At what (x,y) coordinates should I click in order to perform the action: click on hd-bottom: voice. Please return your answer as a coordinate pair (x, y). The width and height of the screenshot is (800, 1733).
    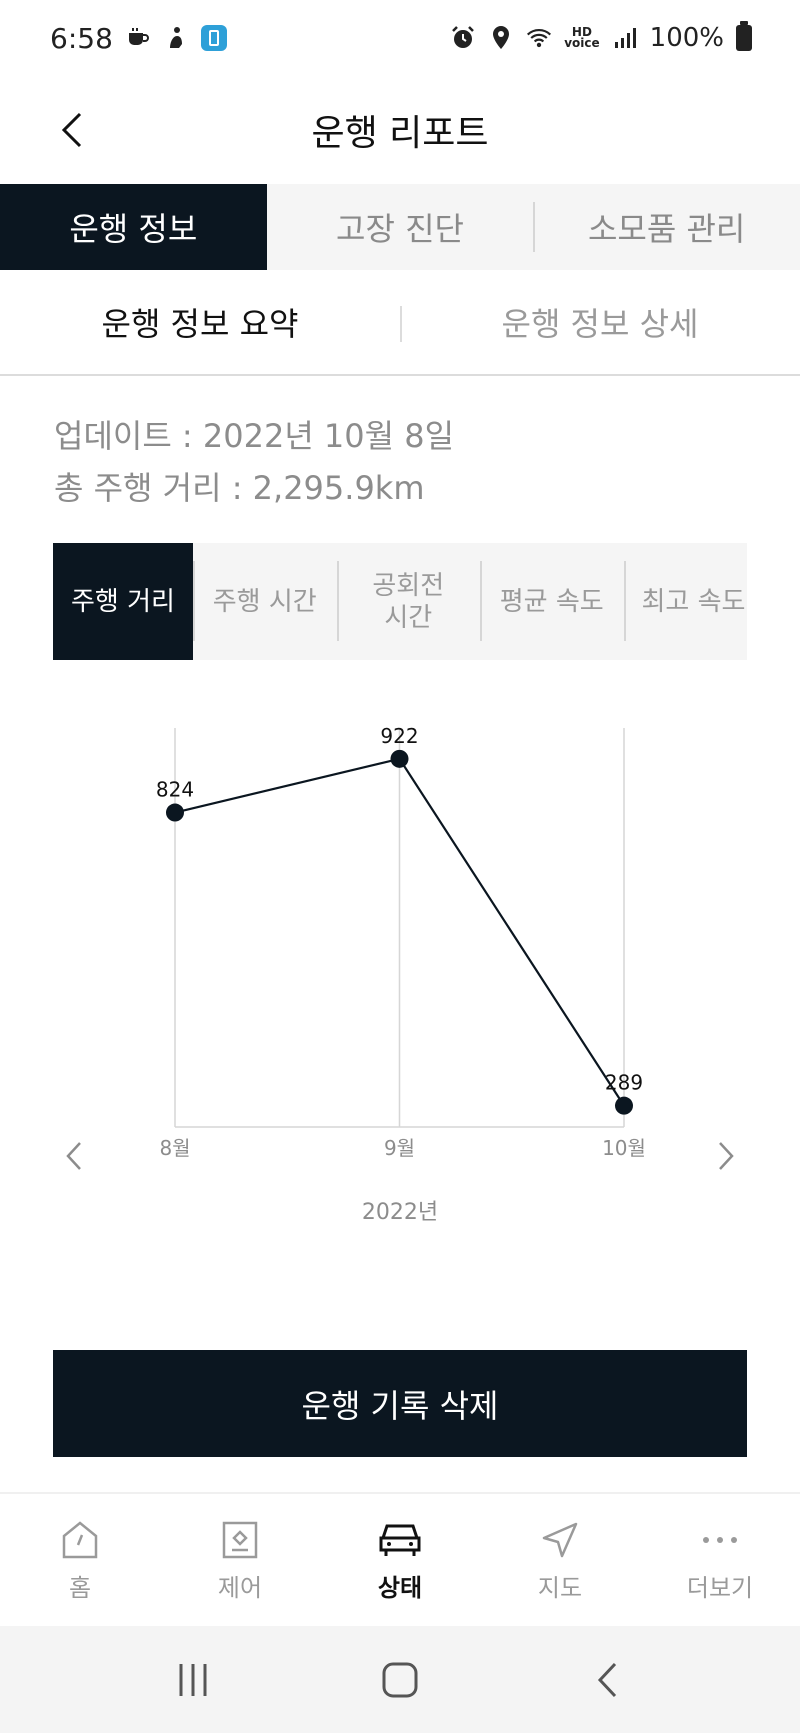
    Looking at the image, I should click on (582, 43).